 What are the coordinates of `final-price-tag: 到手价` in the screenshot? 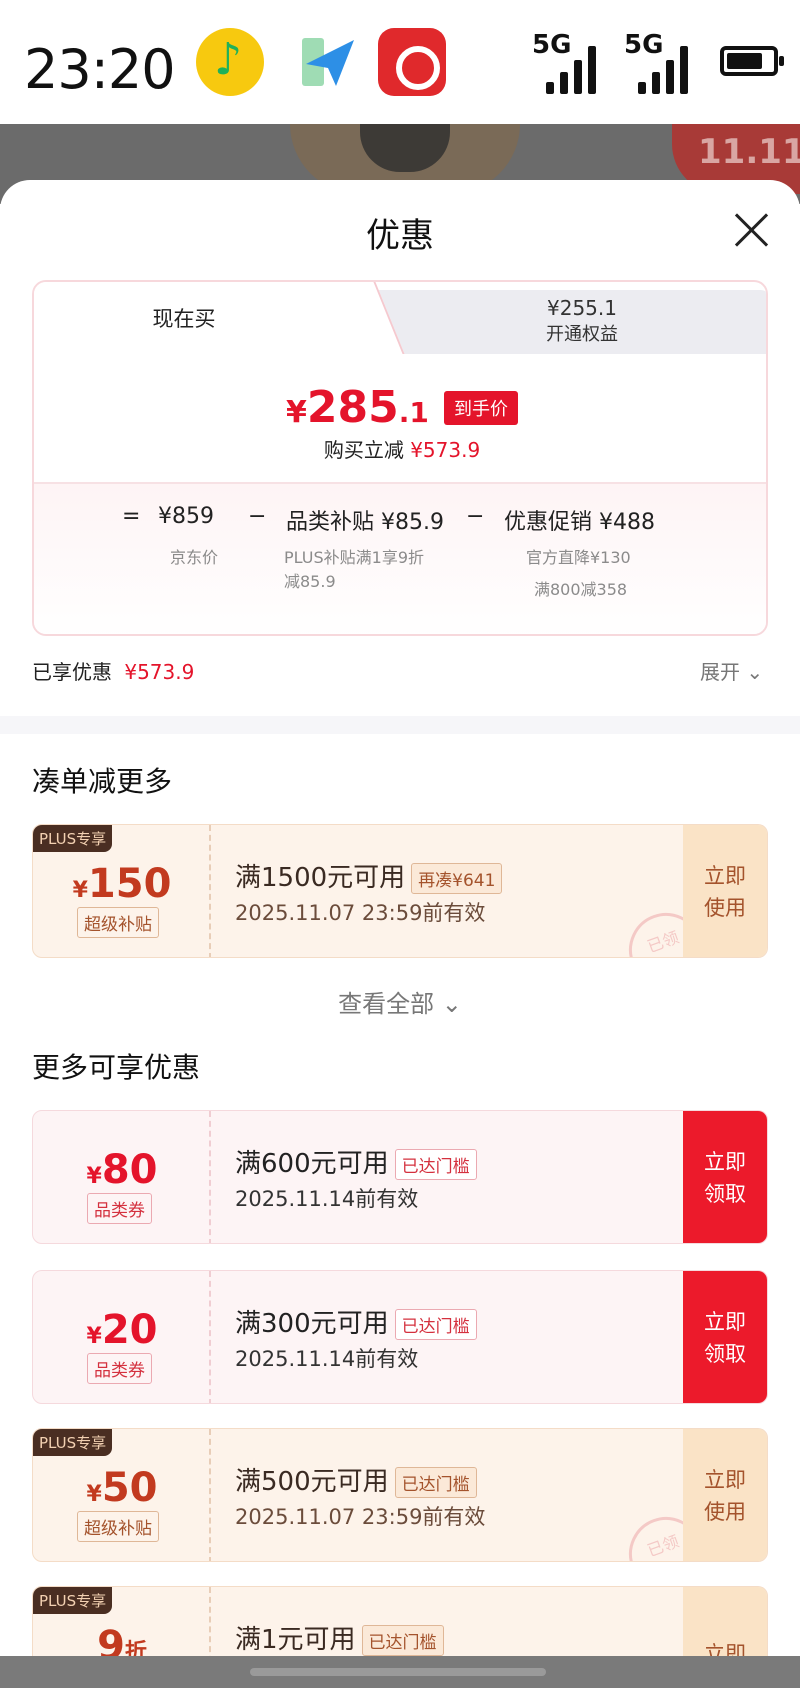 It's located at (480, 407).